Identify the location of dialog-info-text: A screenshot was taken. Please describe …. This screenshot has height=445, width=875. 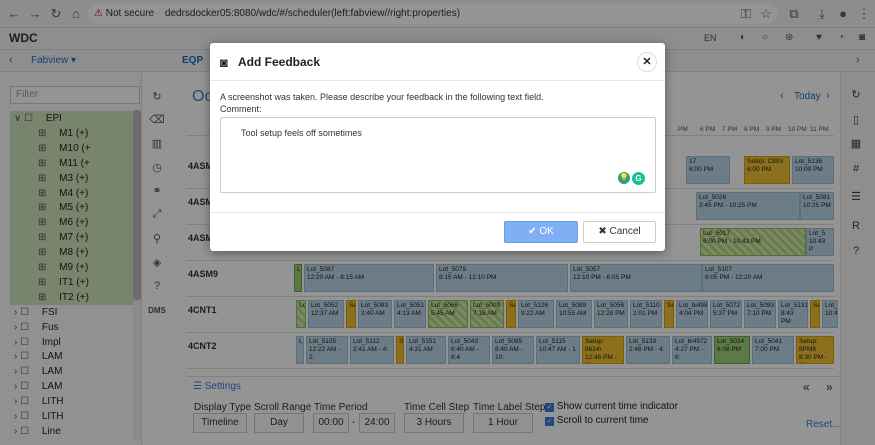
(382, 97).